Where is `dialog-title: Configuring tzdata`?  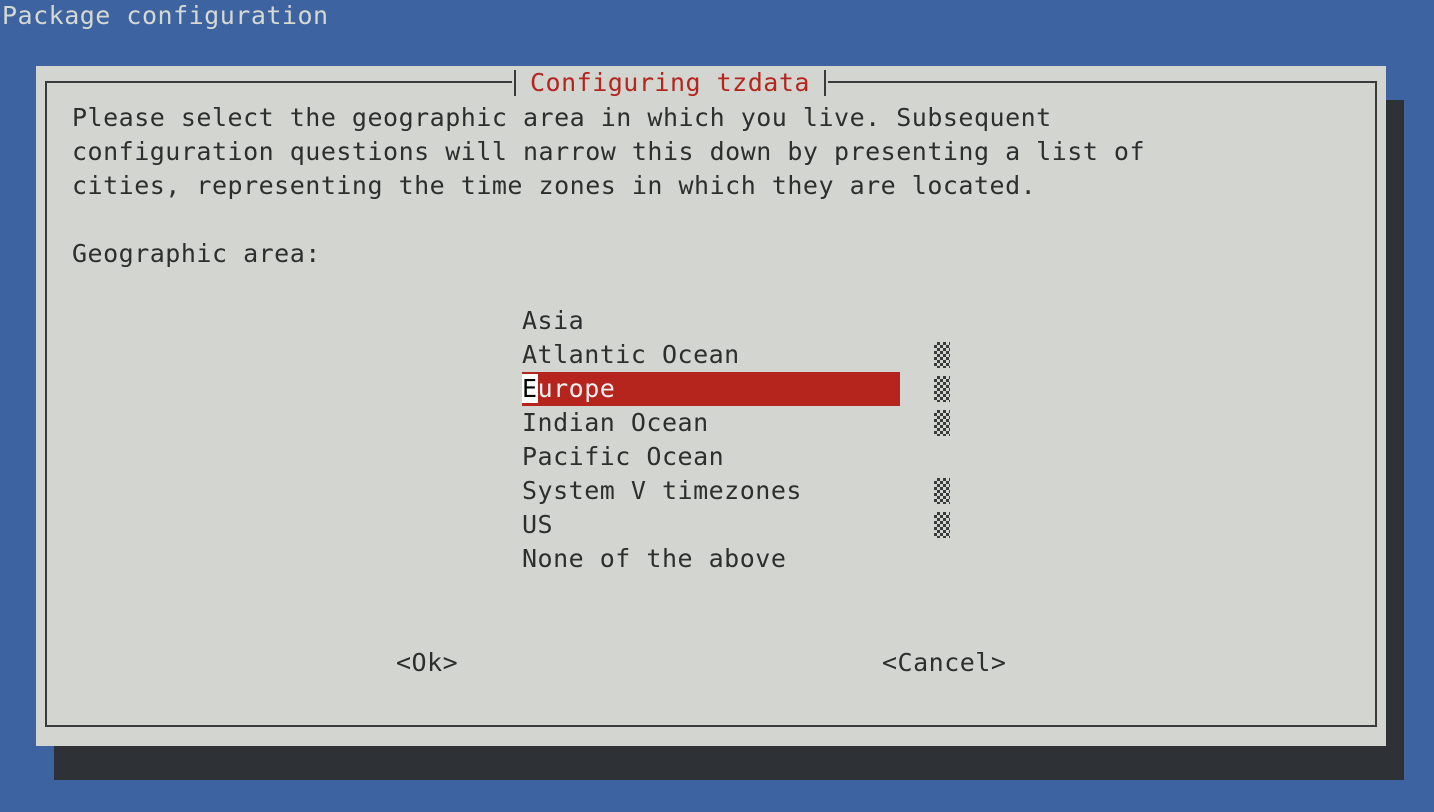 dialog-title: Configuring tzdata is located at coordinates (670, 82).